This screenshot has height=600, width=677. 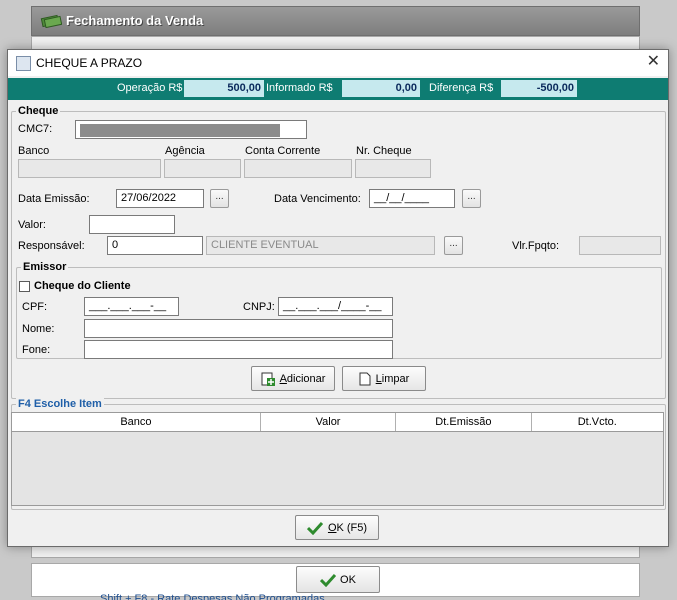 What do you see at coordinates (238, 349) in the screenshot?
I see `fone-input` at bounding box center [238, 349].